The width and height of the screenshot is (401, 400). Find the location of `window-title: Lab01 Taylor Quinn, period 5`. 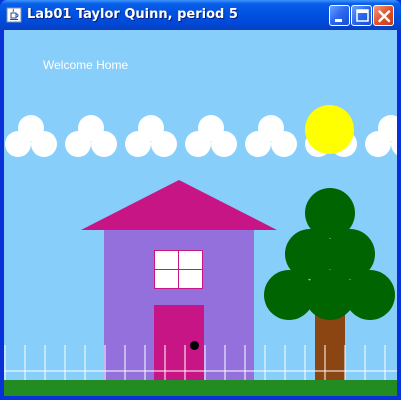

window-title: Lab01 Taylor Quinn, period 5 is located at coordinates (132, 14).